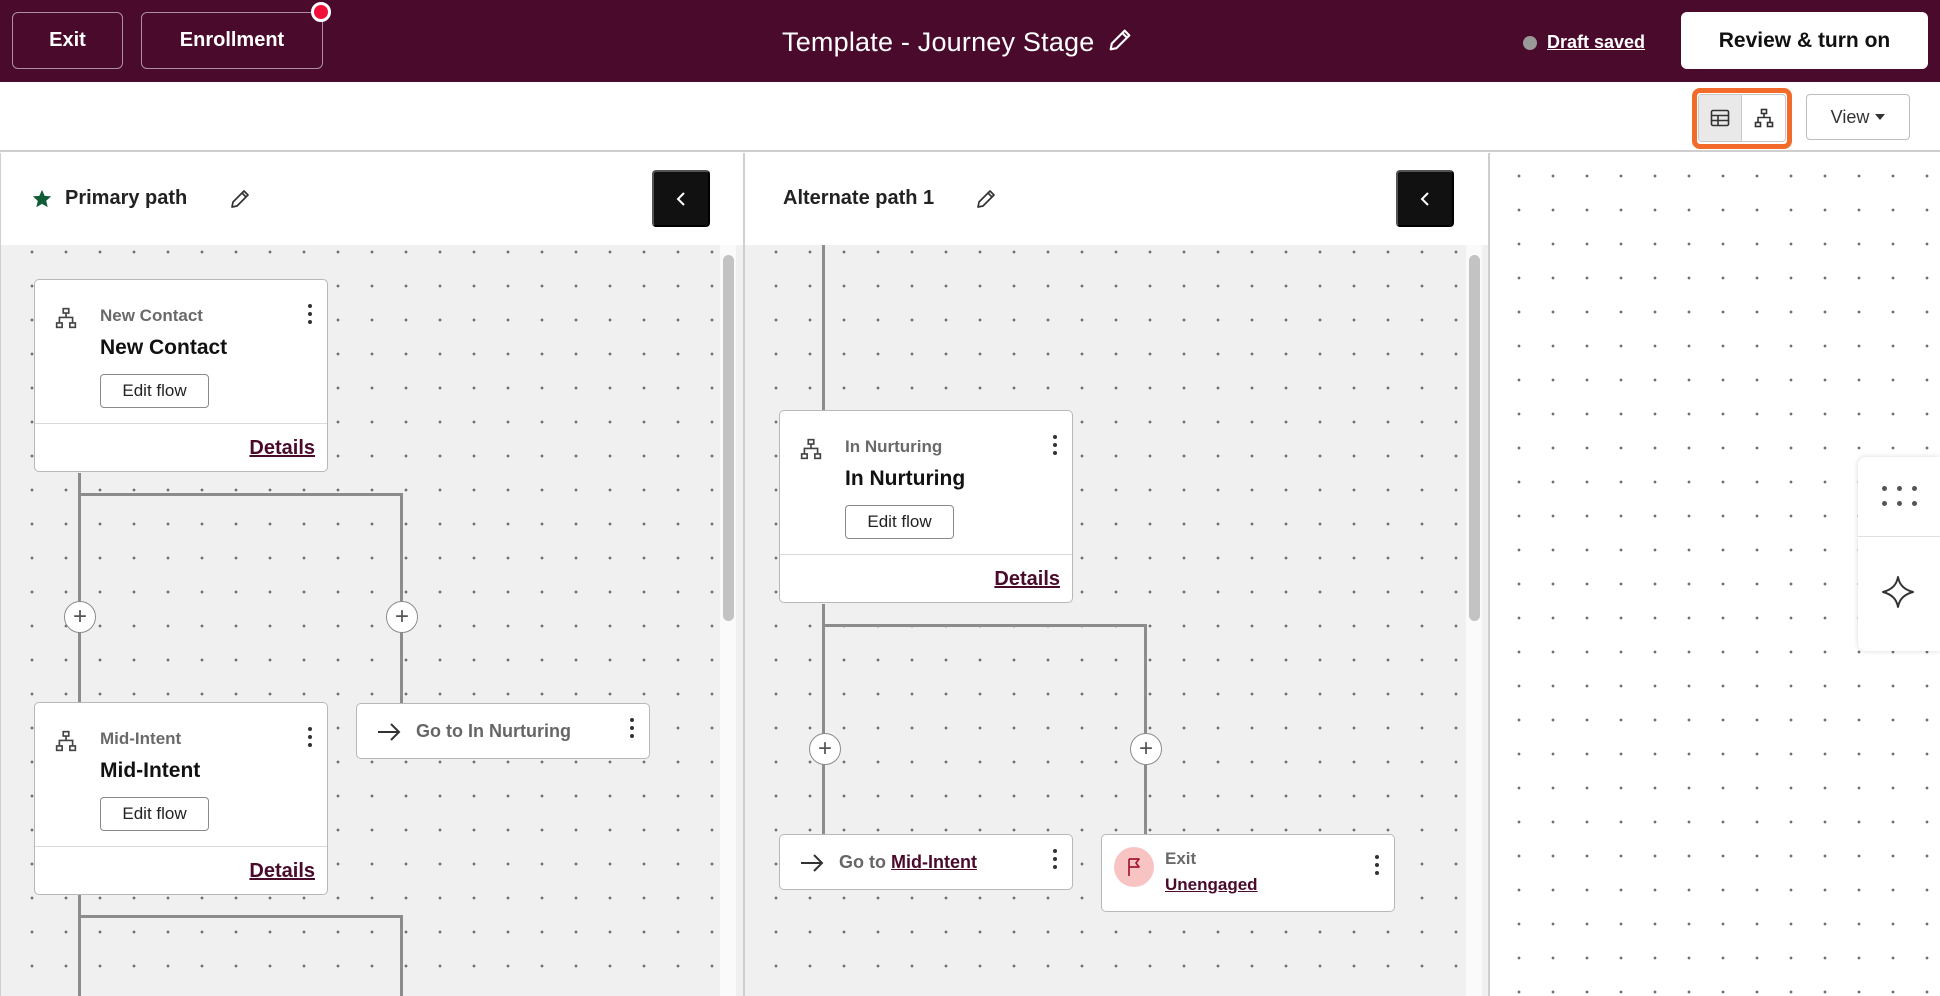 This screenshot has width=1940, height=996. What do you see at coordinates (1850, 116) in the screenshot?
I see `view-label: View` at bounding box center [1850, 116].